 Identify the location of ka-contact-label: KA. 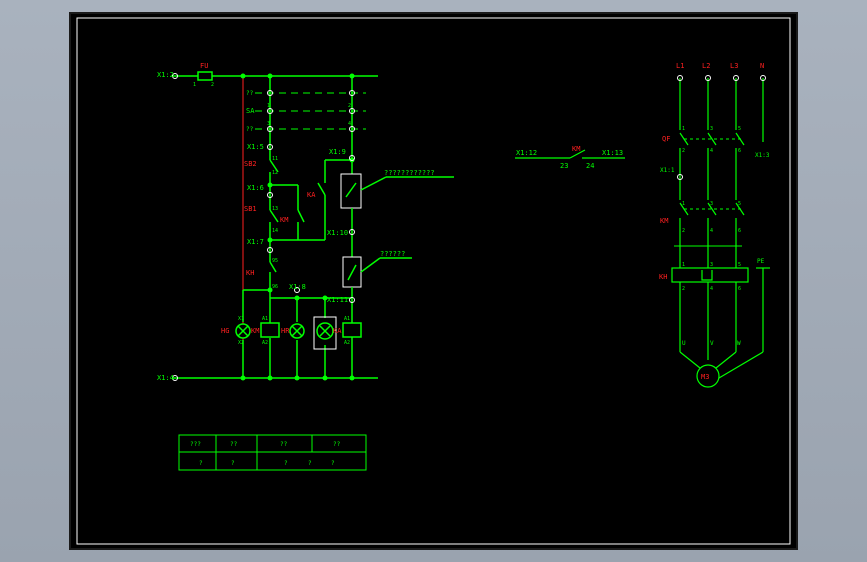
(311, 195).